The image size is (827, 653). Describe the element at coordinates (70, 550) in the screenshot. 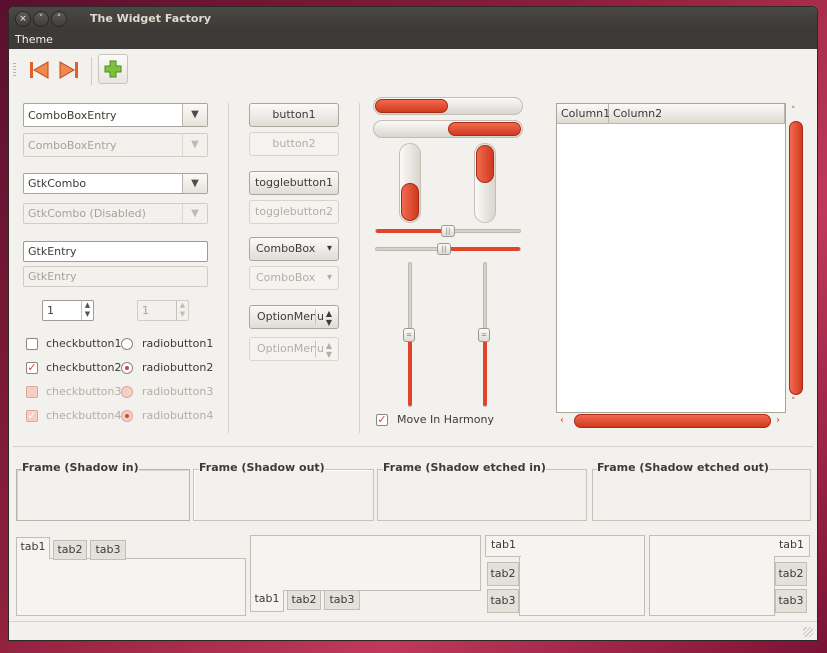

I see `notebook-top-tab2: tab2` at that location.